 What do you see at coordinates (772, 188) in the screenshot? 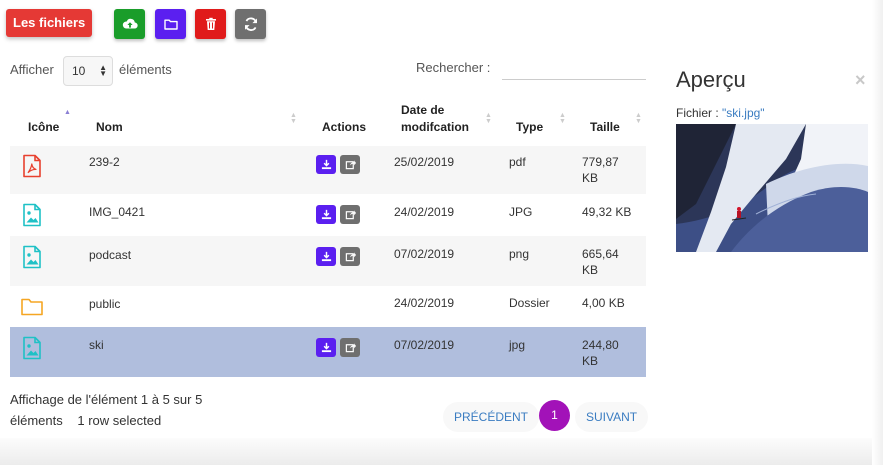
I see `ski-preview-image` at bounding box center [772, 188].